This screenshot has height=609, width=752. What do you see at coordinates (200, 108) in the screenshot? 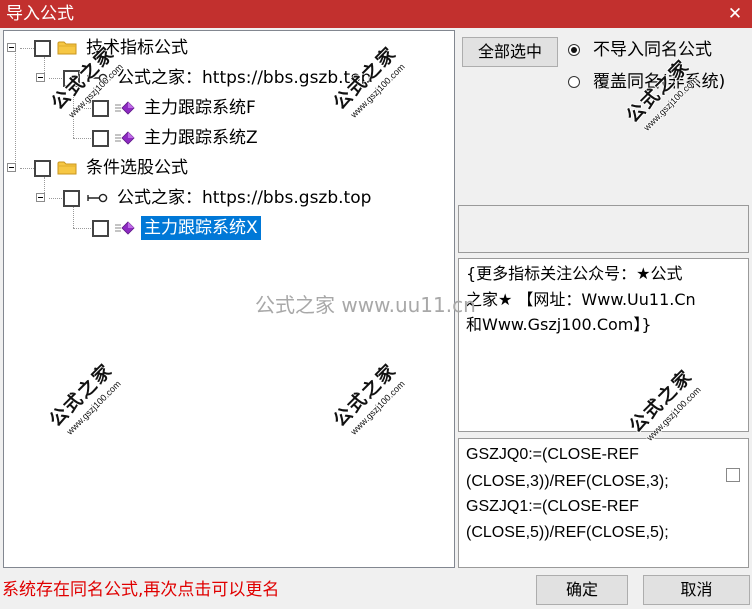
I see `tree-node-label: 主力跟踪系统F` at bounding box center [200, 108].